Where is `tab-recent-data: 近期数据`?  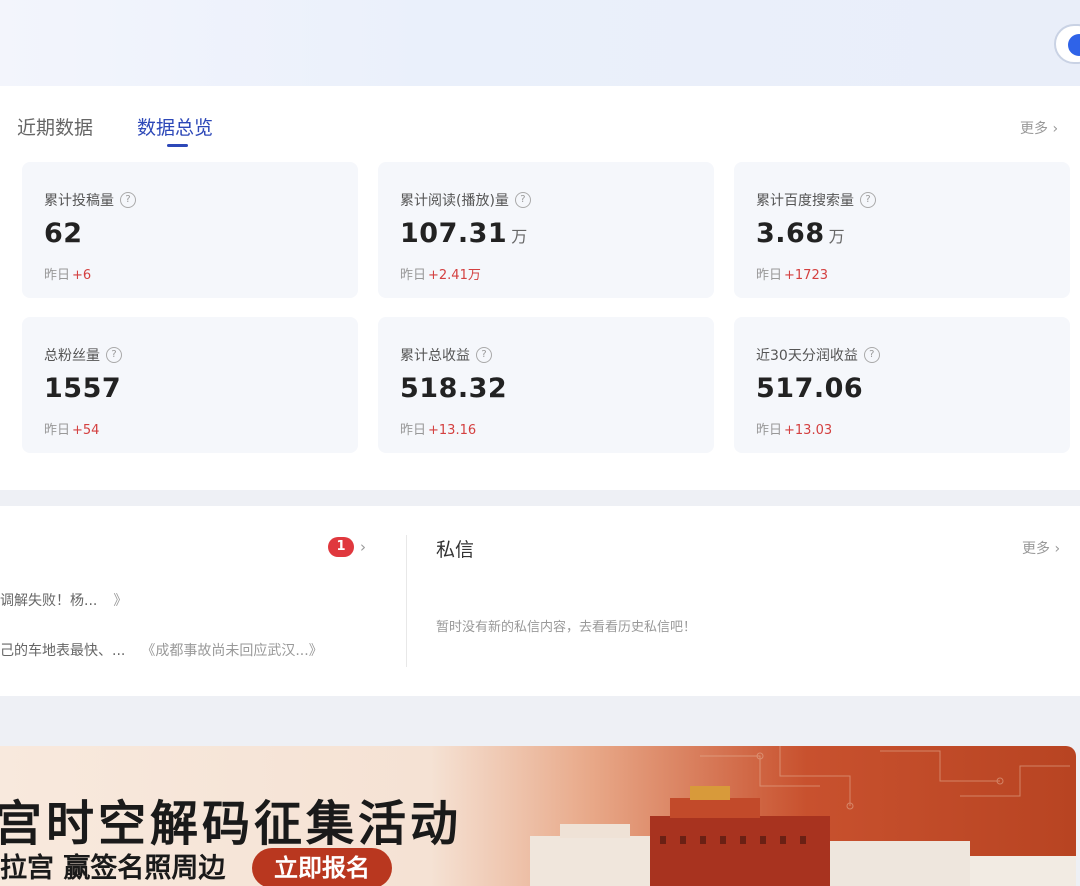 tab-recent-data: 近期数据 is located at coordinates (55, 126).